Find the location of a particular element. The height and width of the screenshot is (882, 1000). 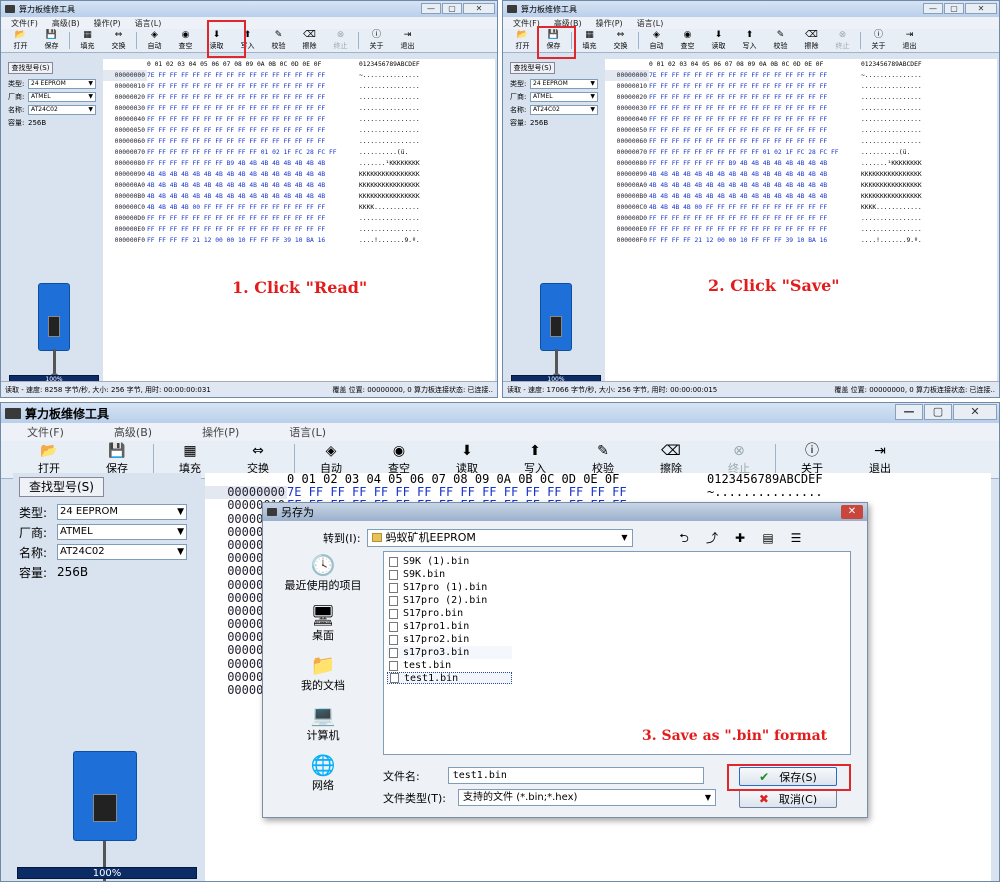

back-icon: ⮌ is located at coordinates (684, 538).